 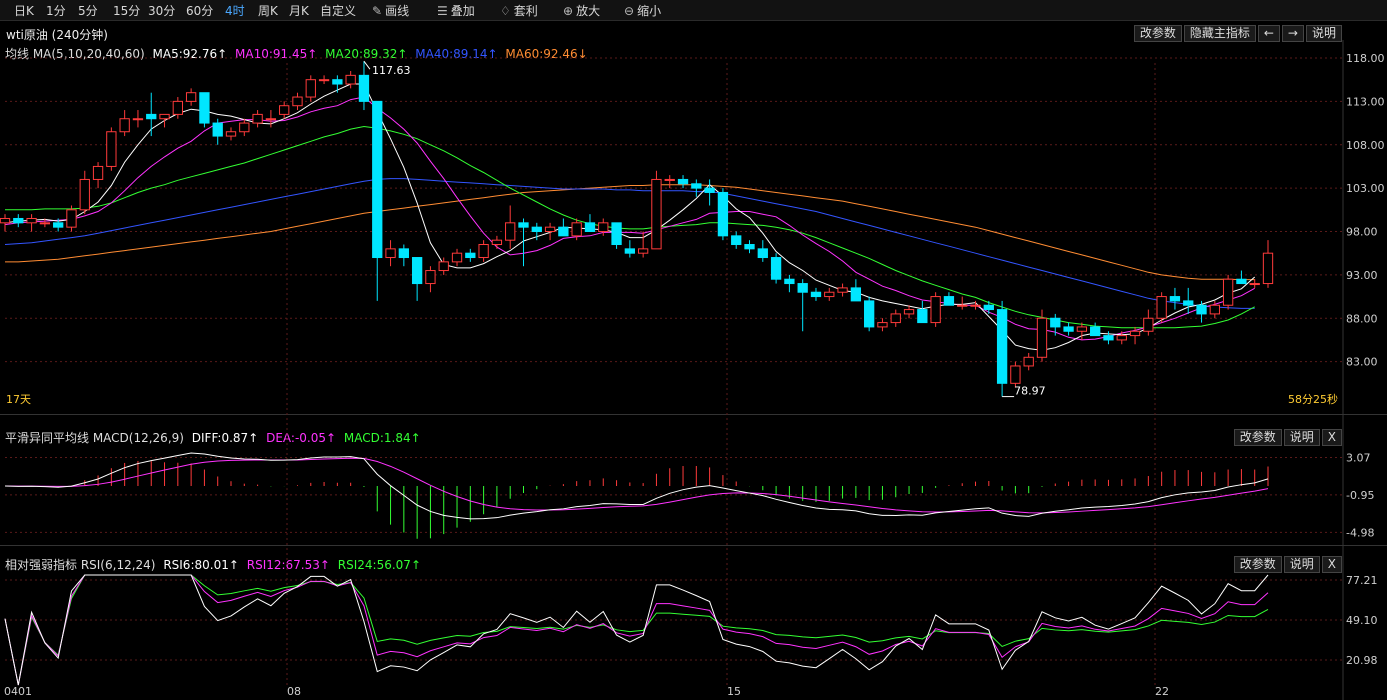 I want to click on rsi-tick-label: 20.98, so click(x=1362, y=660).